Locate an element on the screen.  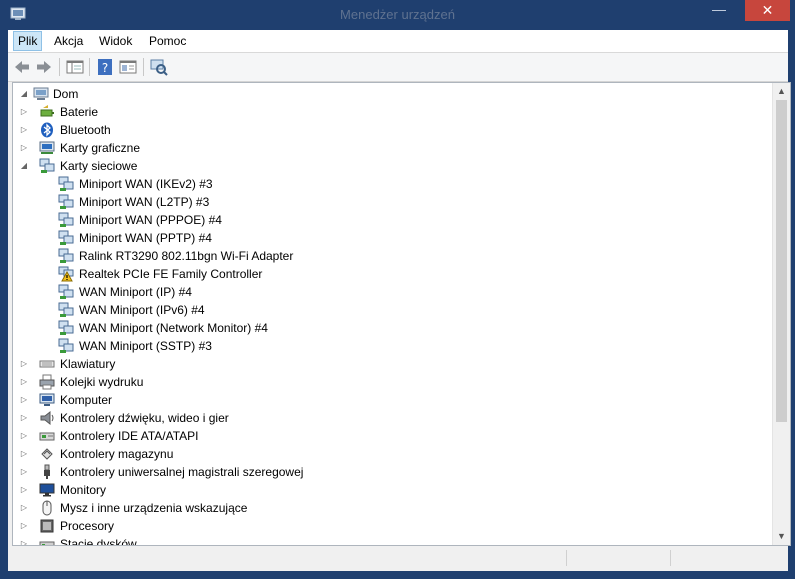
battery-icon is located at coordinates (47, 112).